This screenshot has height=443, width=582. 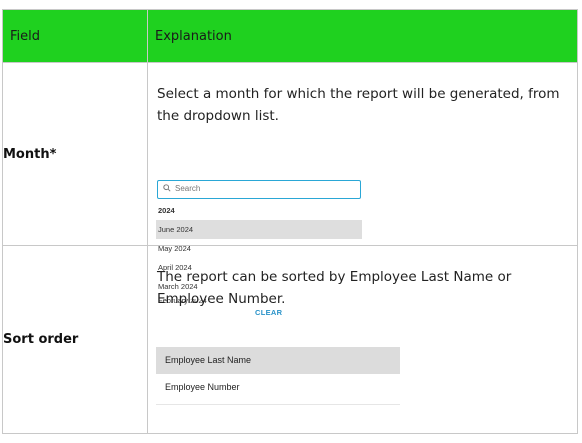 I want to click on search-placeholder: Search, so click(x=188, y=188).